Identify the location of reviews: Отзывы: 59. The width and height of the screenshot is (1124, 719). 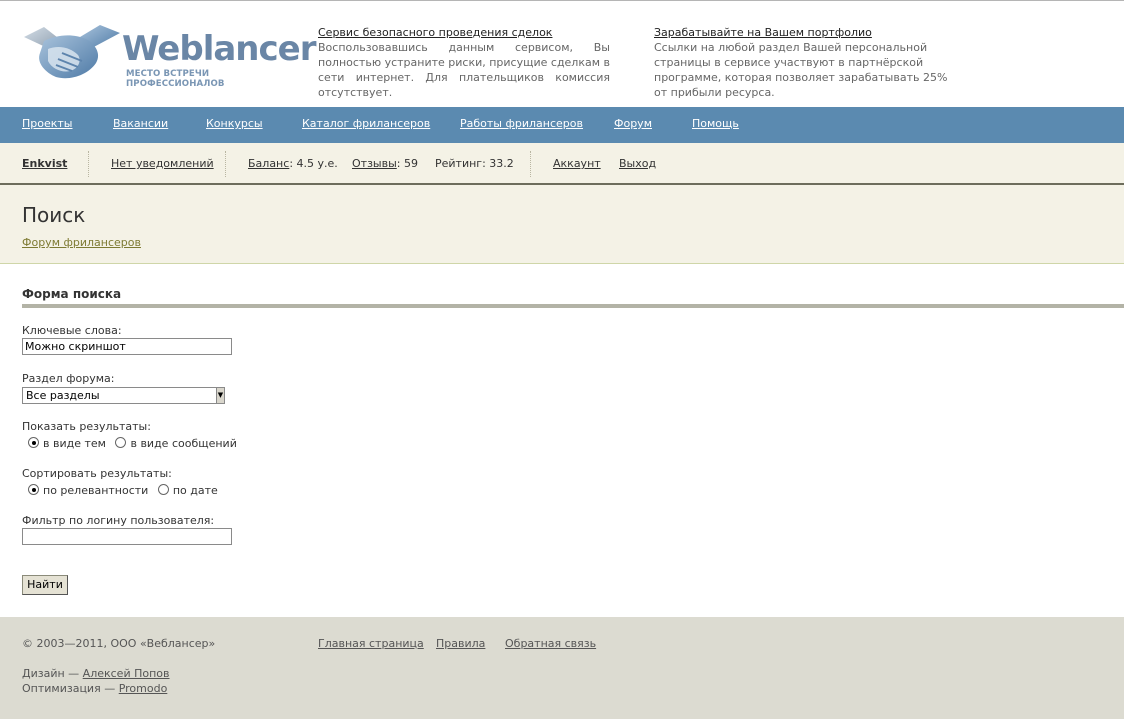
(385, 163).